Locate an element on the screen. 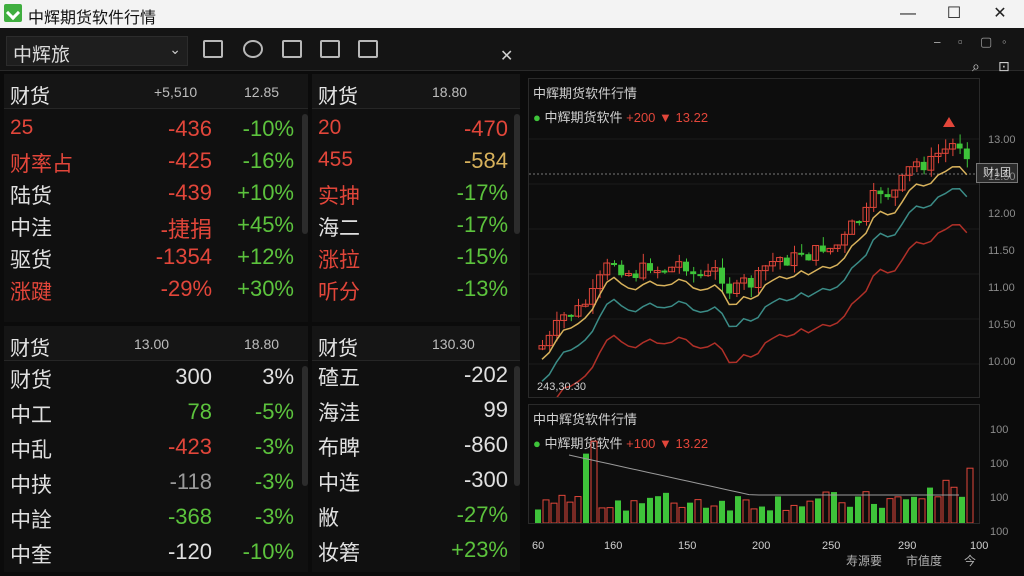  quote-name: 敝 is located at coordinates (328, 518).